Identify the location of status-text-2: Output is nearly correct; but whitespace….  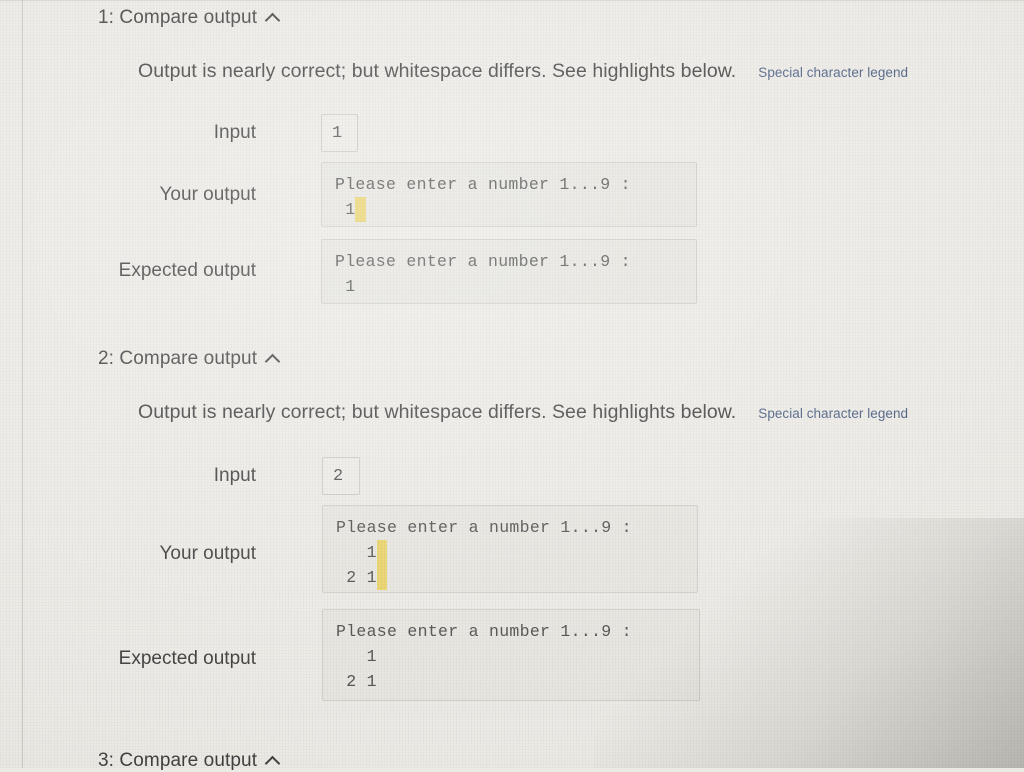
(437, 412).